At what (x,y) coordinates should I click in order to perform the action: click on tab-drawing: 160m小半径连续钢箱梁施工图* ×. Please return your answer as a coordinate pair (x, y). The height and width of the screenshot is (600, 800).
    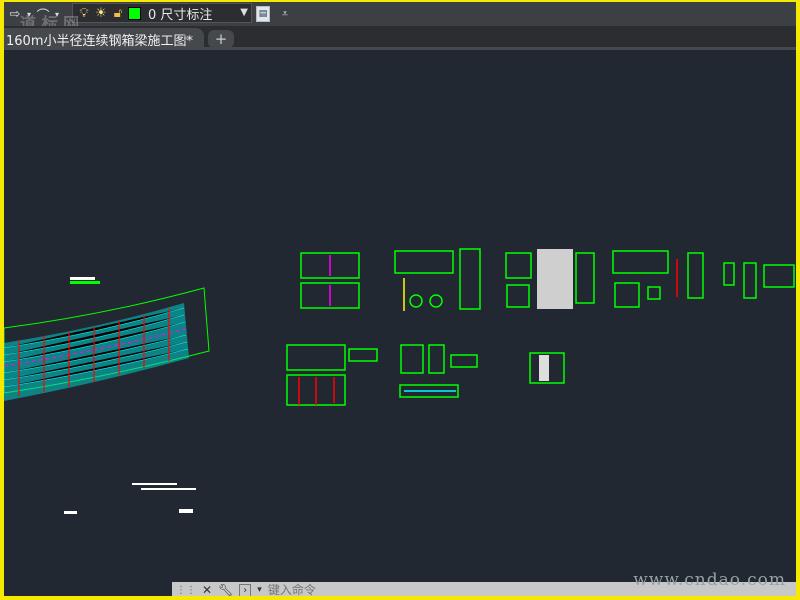
    Looking at the image, I should click on (104, 39).